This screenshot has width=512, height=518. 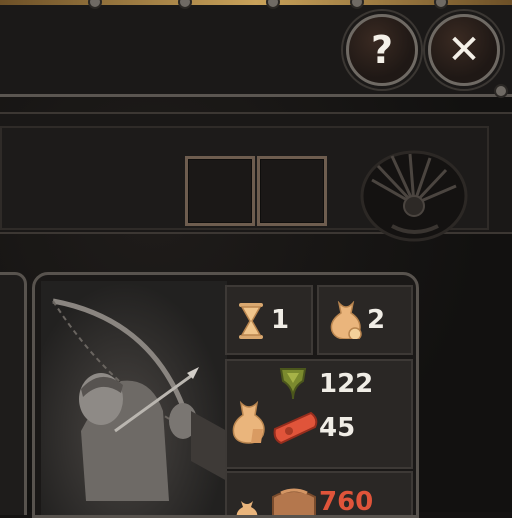 What do you see at coordinates (251, 321) in the screenshot?
I see `hourglass-icon` at bounding box center [251, 321].